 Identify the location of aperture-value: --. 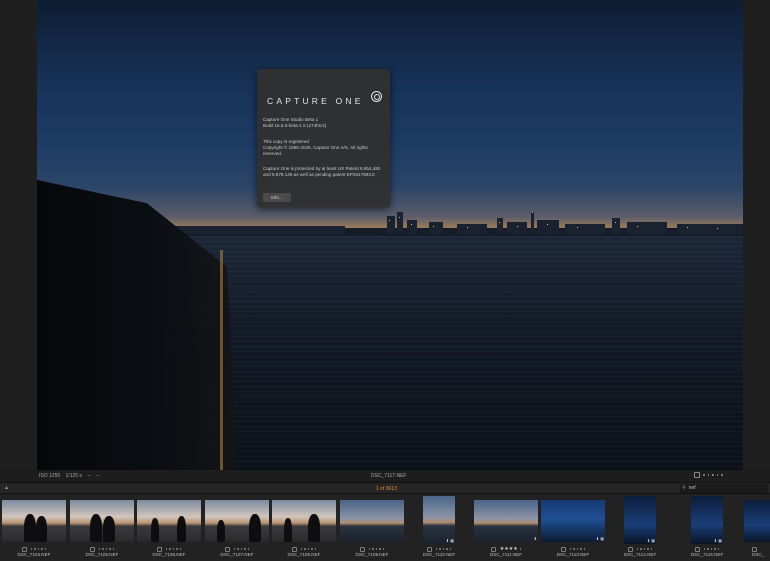
(89, 476).